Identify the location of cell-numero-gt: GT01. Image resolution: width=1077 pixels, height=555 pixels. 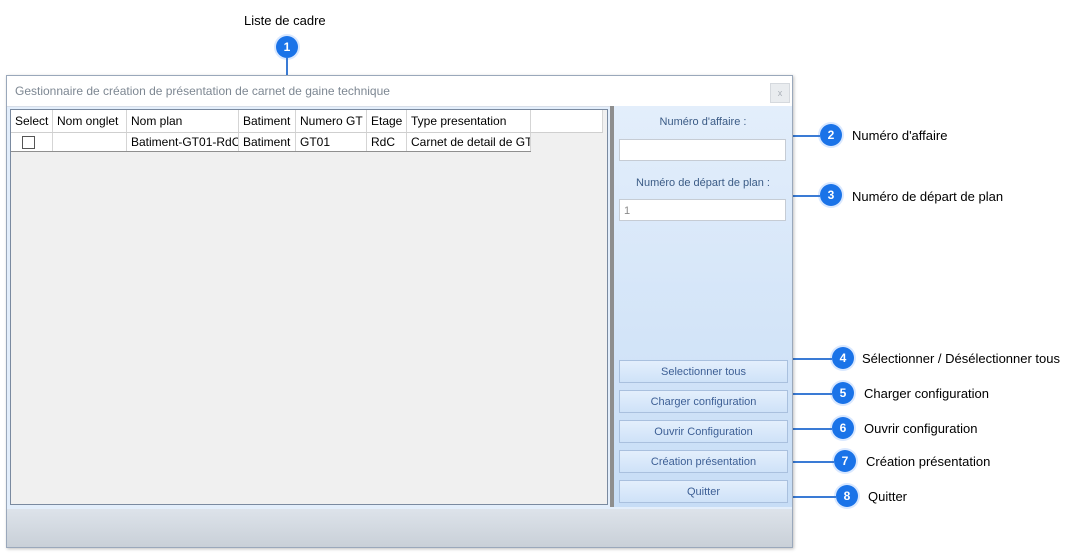
(331, 142).